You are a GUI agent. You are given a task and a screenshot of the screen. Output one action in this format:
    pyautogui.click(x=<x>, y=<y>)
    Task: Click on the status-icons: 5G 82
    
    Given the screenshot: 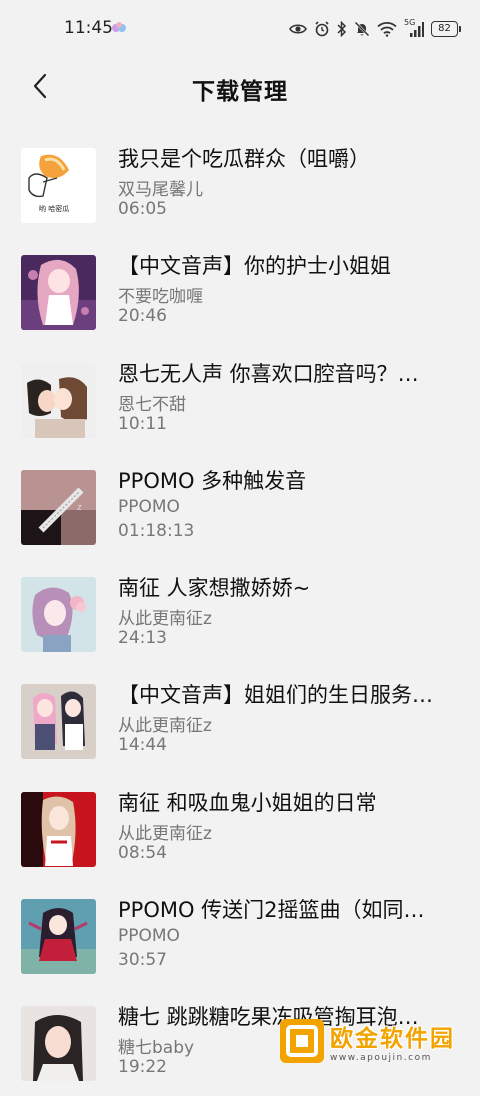 What is the action you would take?
    pyautogui.click(x=375, y=28)
    